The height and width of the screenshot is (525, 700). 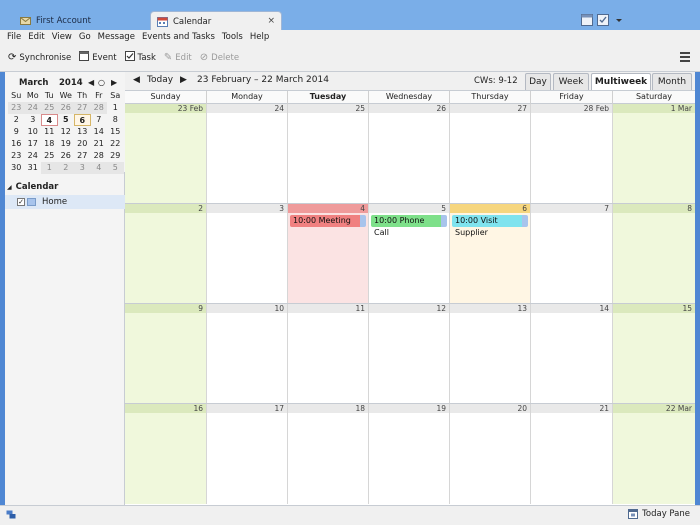 What do you see at coordinates (36, 37) in the screenshot?
I see `menu-edit: Edit` at bounding box center [36, 37].